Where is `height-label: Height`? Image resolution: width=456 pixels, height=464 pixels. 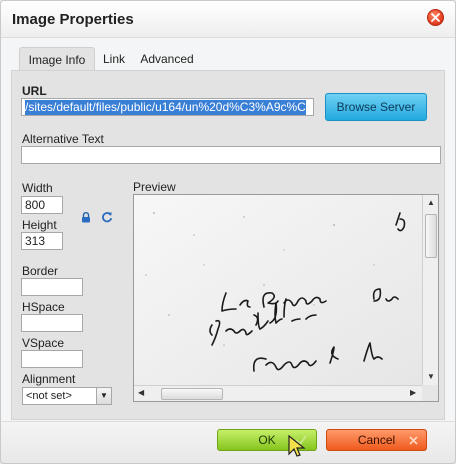 height-label: Height is located at coordinates (39, 225).